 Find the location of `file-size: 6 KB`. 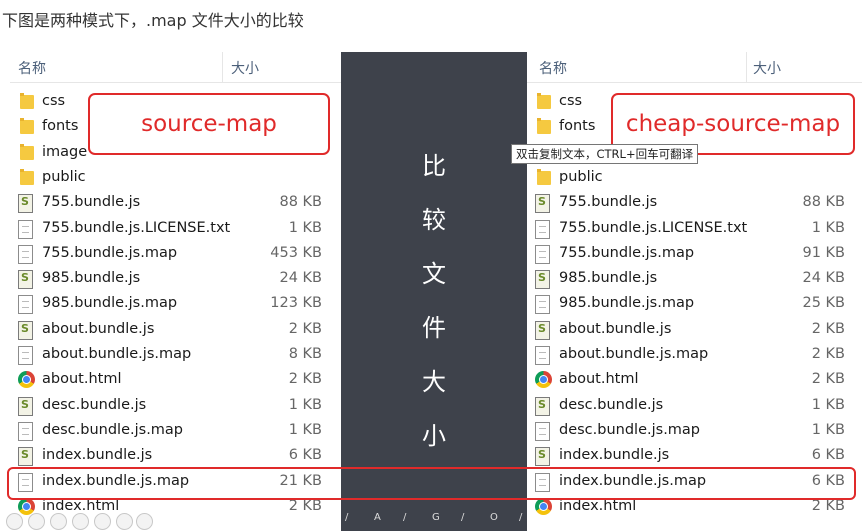

file-size: 6 KB is located at coordinates (305, 455).